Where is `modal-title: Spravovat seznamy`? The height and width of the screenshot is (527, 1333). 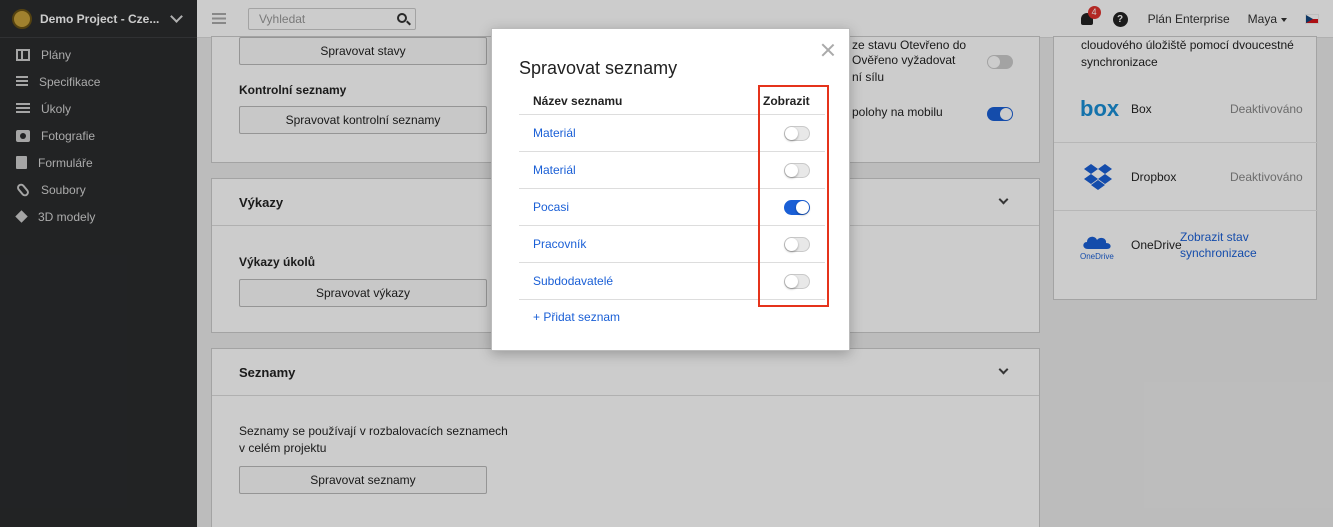
modal-title: Spravovat seznamy is located at coordinates (598, 68).